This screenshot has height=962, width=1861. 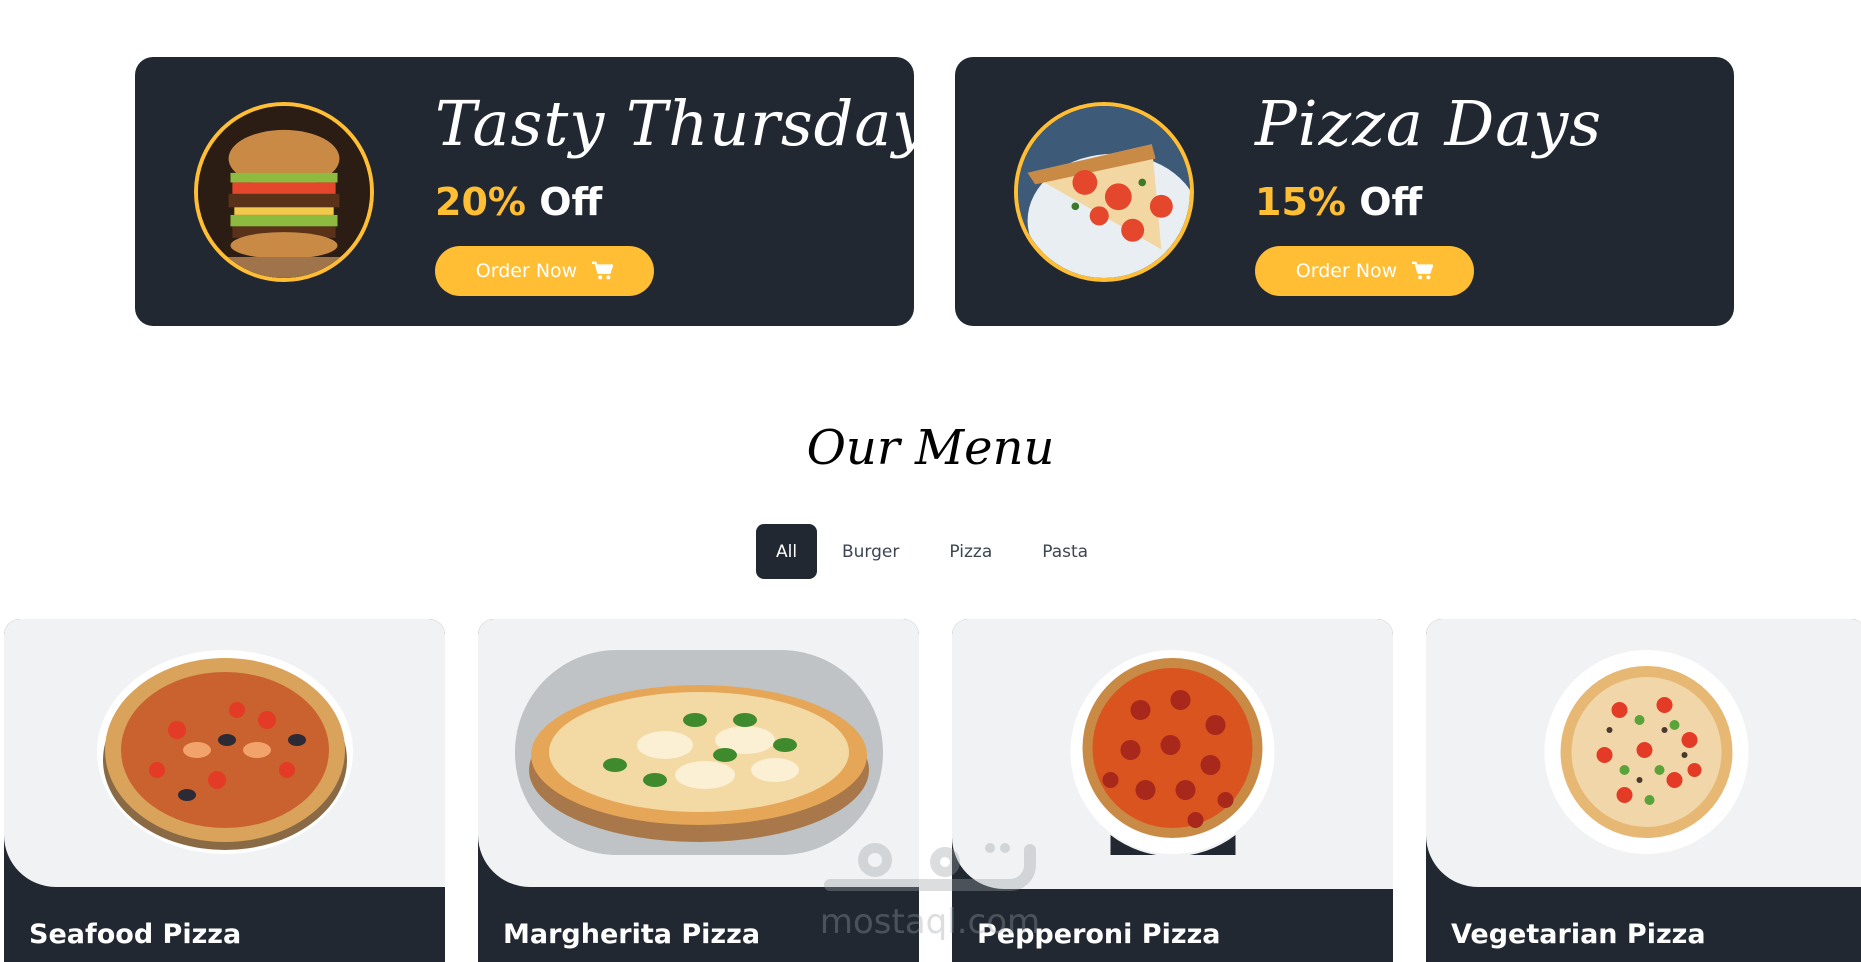 I want to click on vegetarian-pizza-image, so click(x=1646, y=755).